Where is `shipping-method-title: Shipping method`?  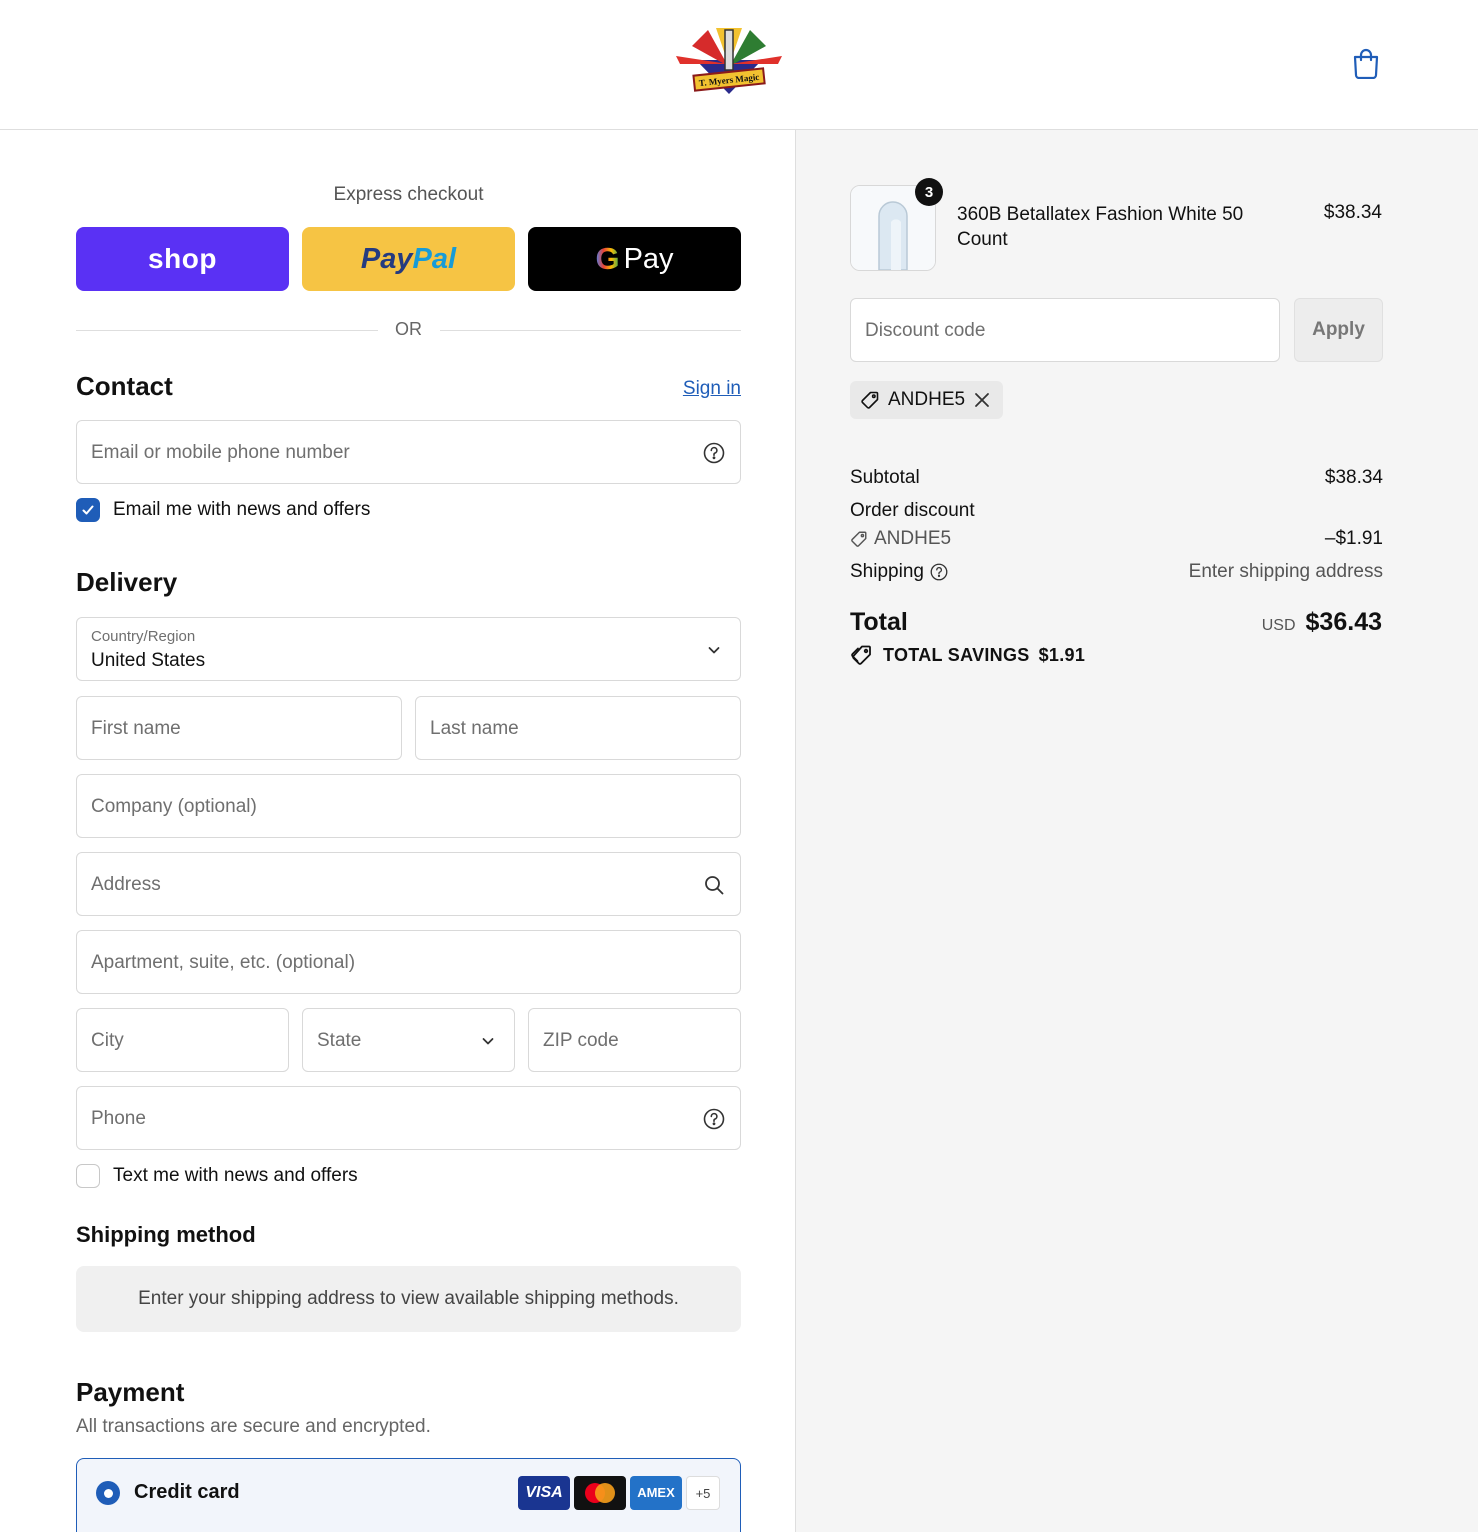
shipping-method-title: Shipping method is located at coordinates (166, 1234).